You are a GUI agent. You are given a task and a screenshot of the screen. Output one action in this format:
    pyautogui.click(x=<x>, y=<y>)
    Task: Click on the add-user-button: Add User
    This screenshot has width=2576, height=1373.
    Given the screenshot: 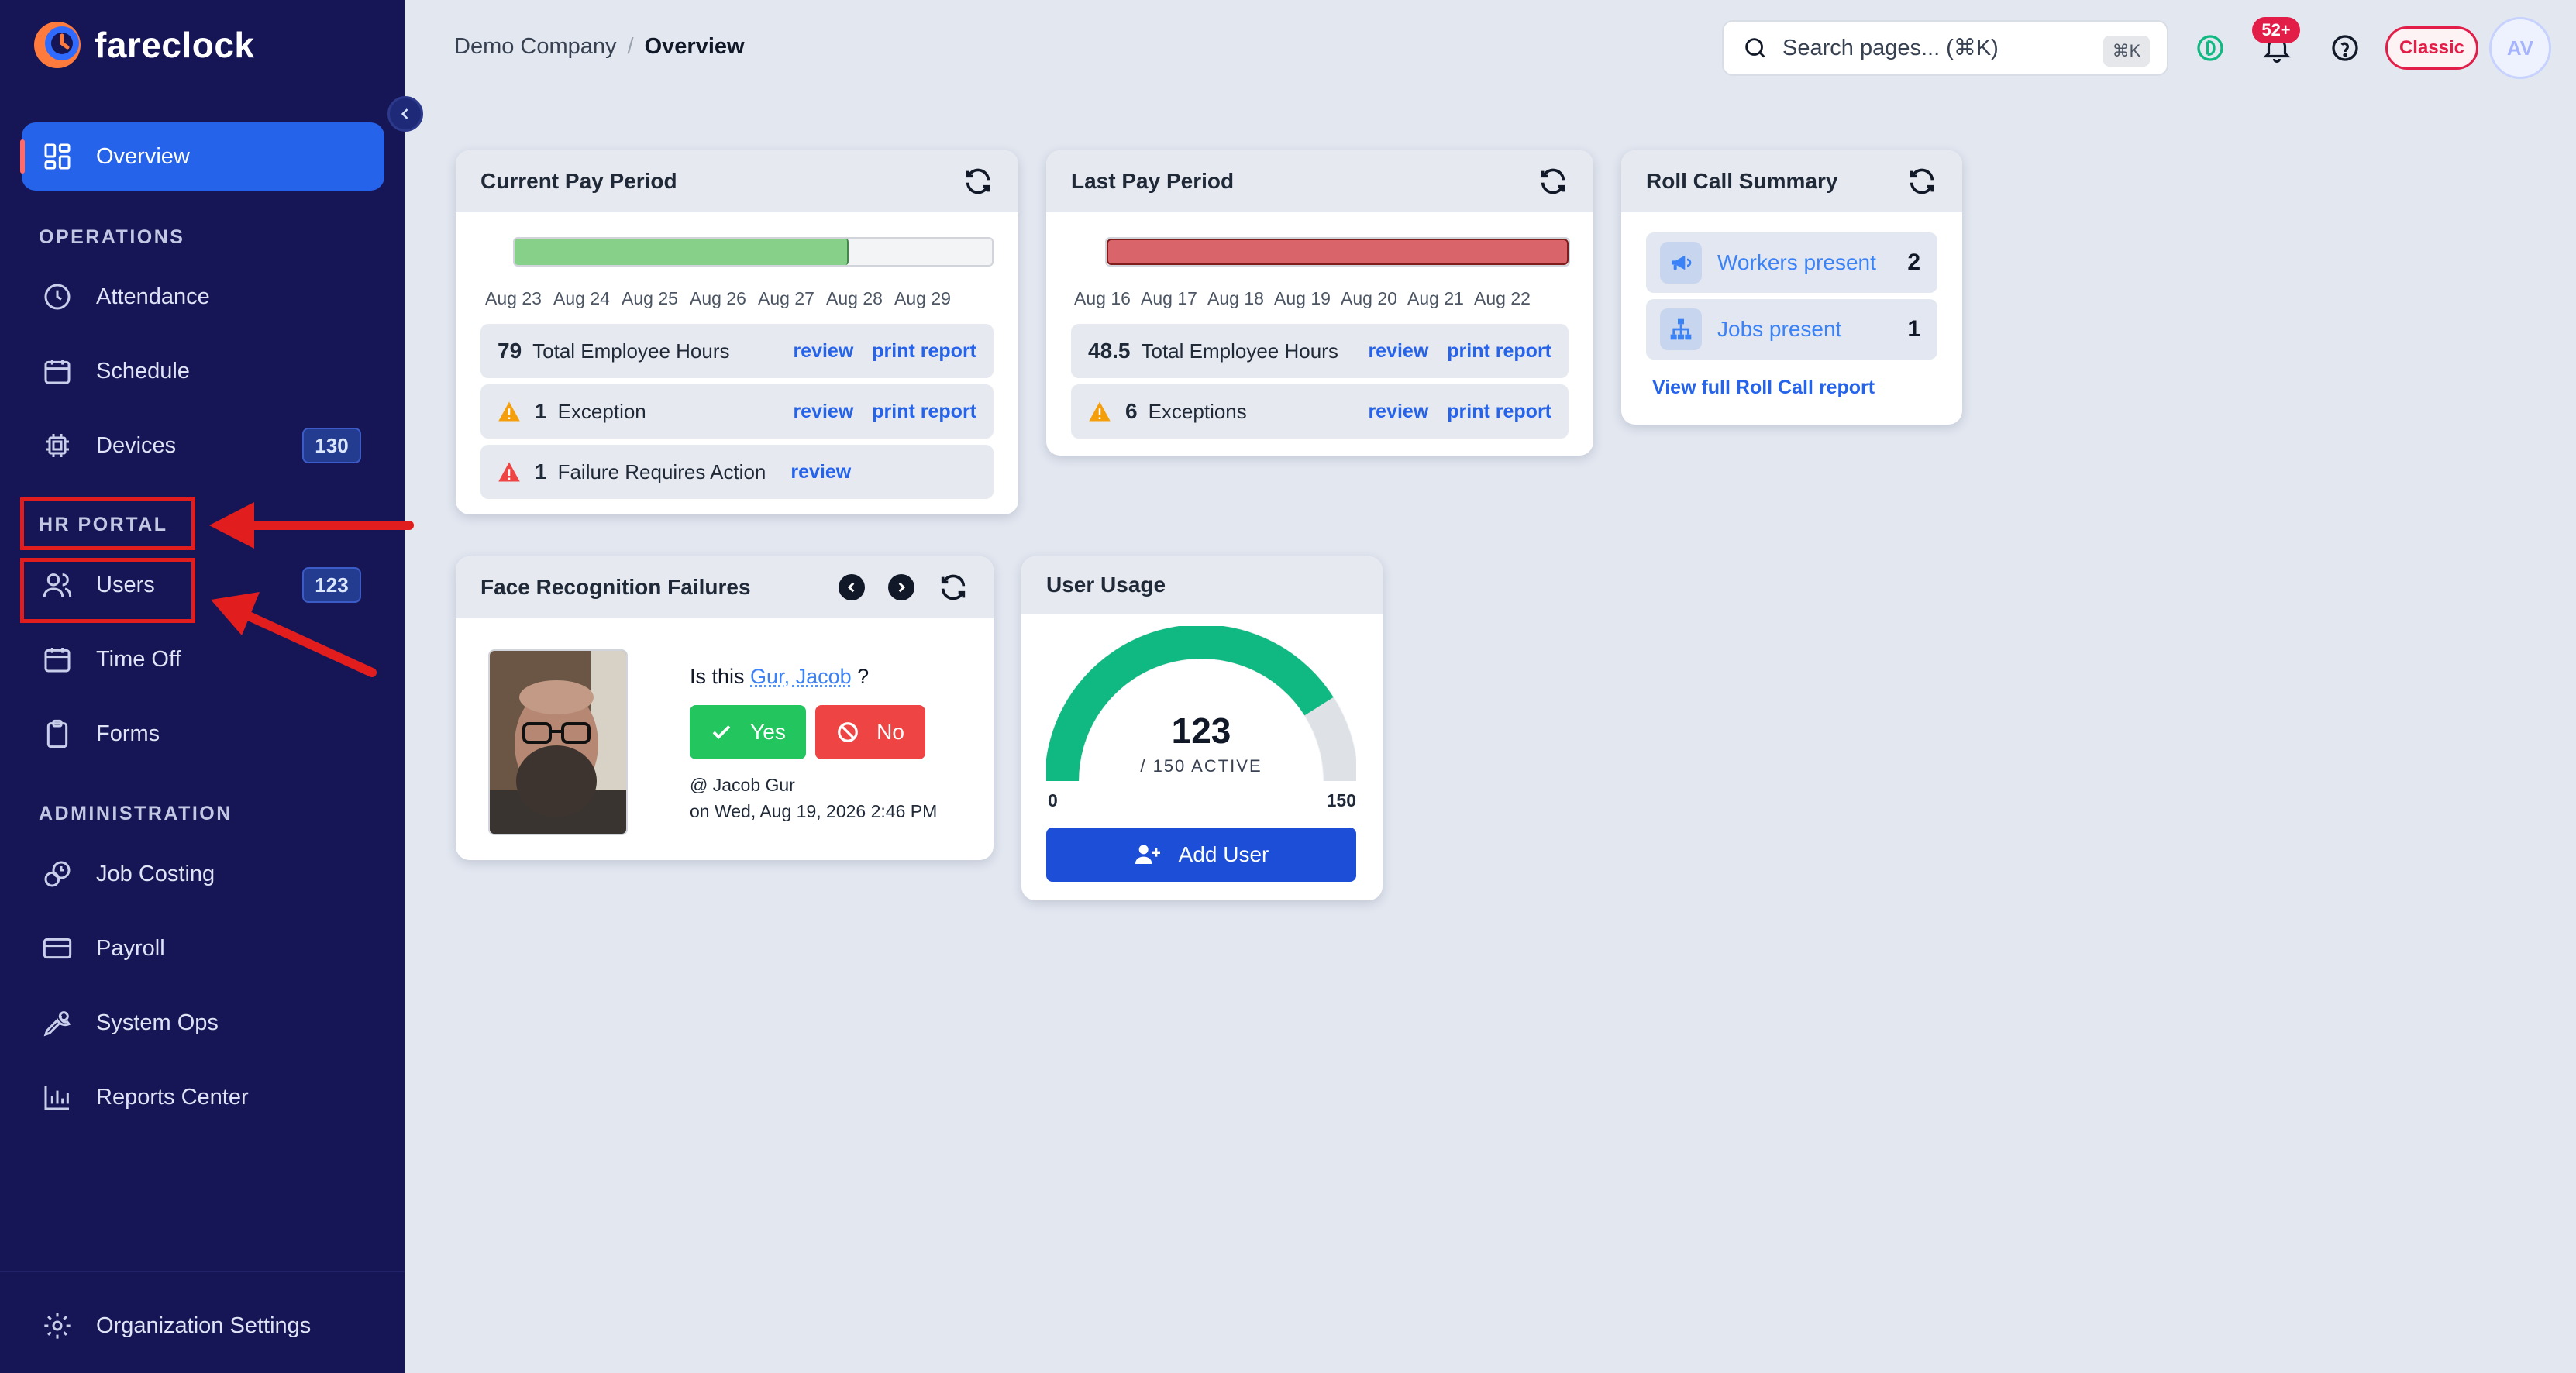 What is the action you would take?
    pyautogui.click(x=1201, y=855)
    